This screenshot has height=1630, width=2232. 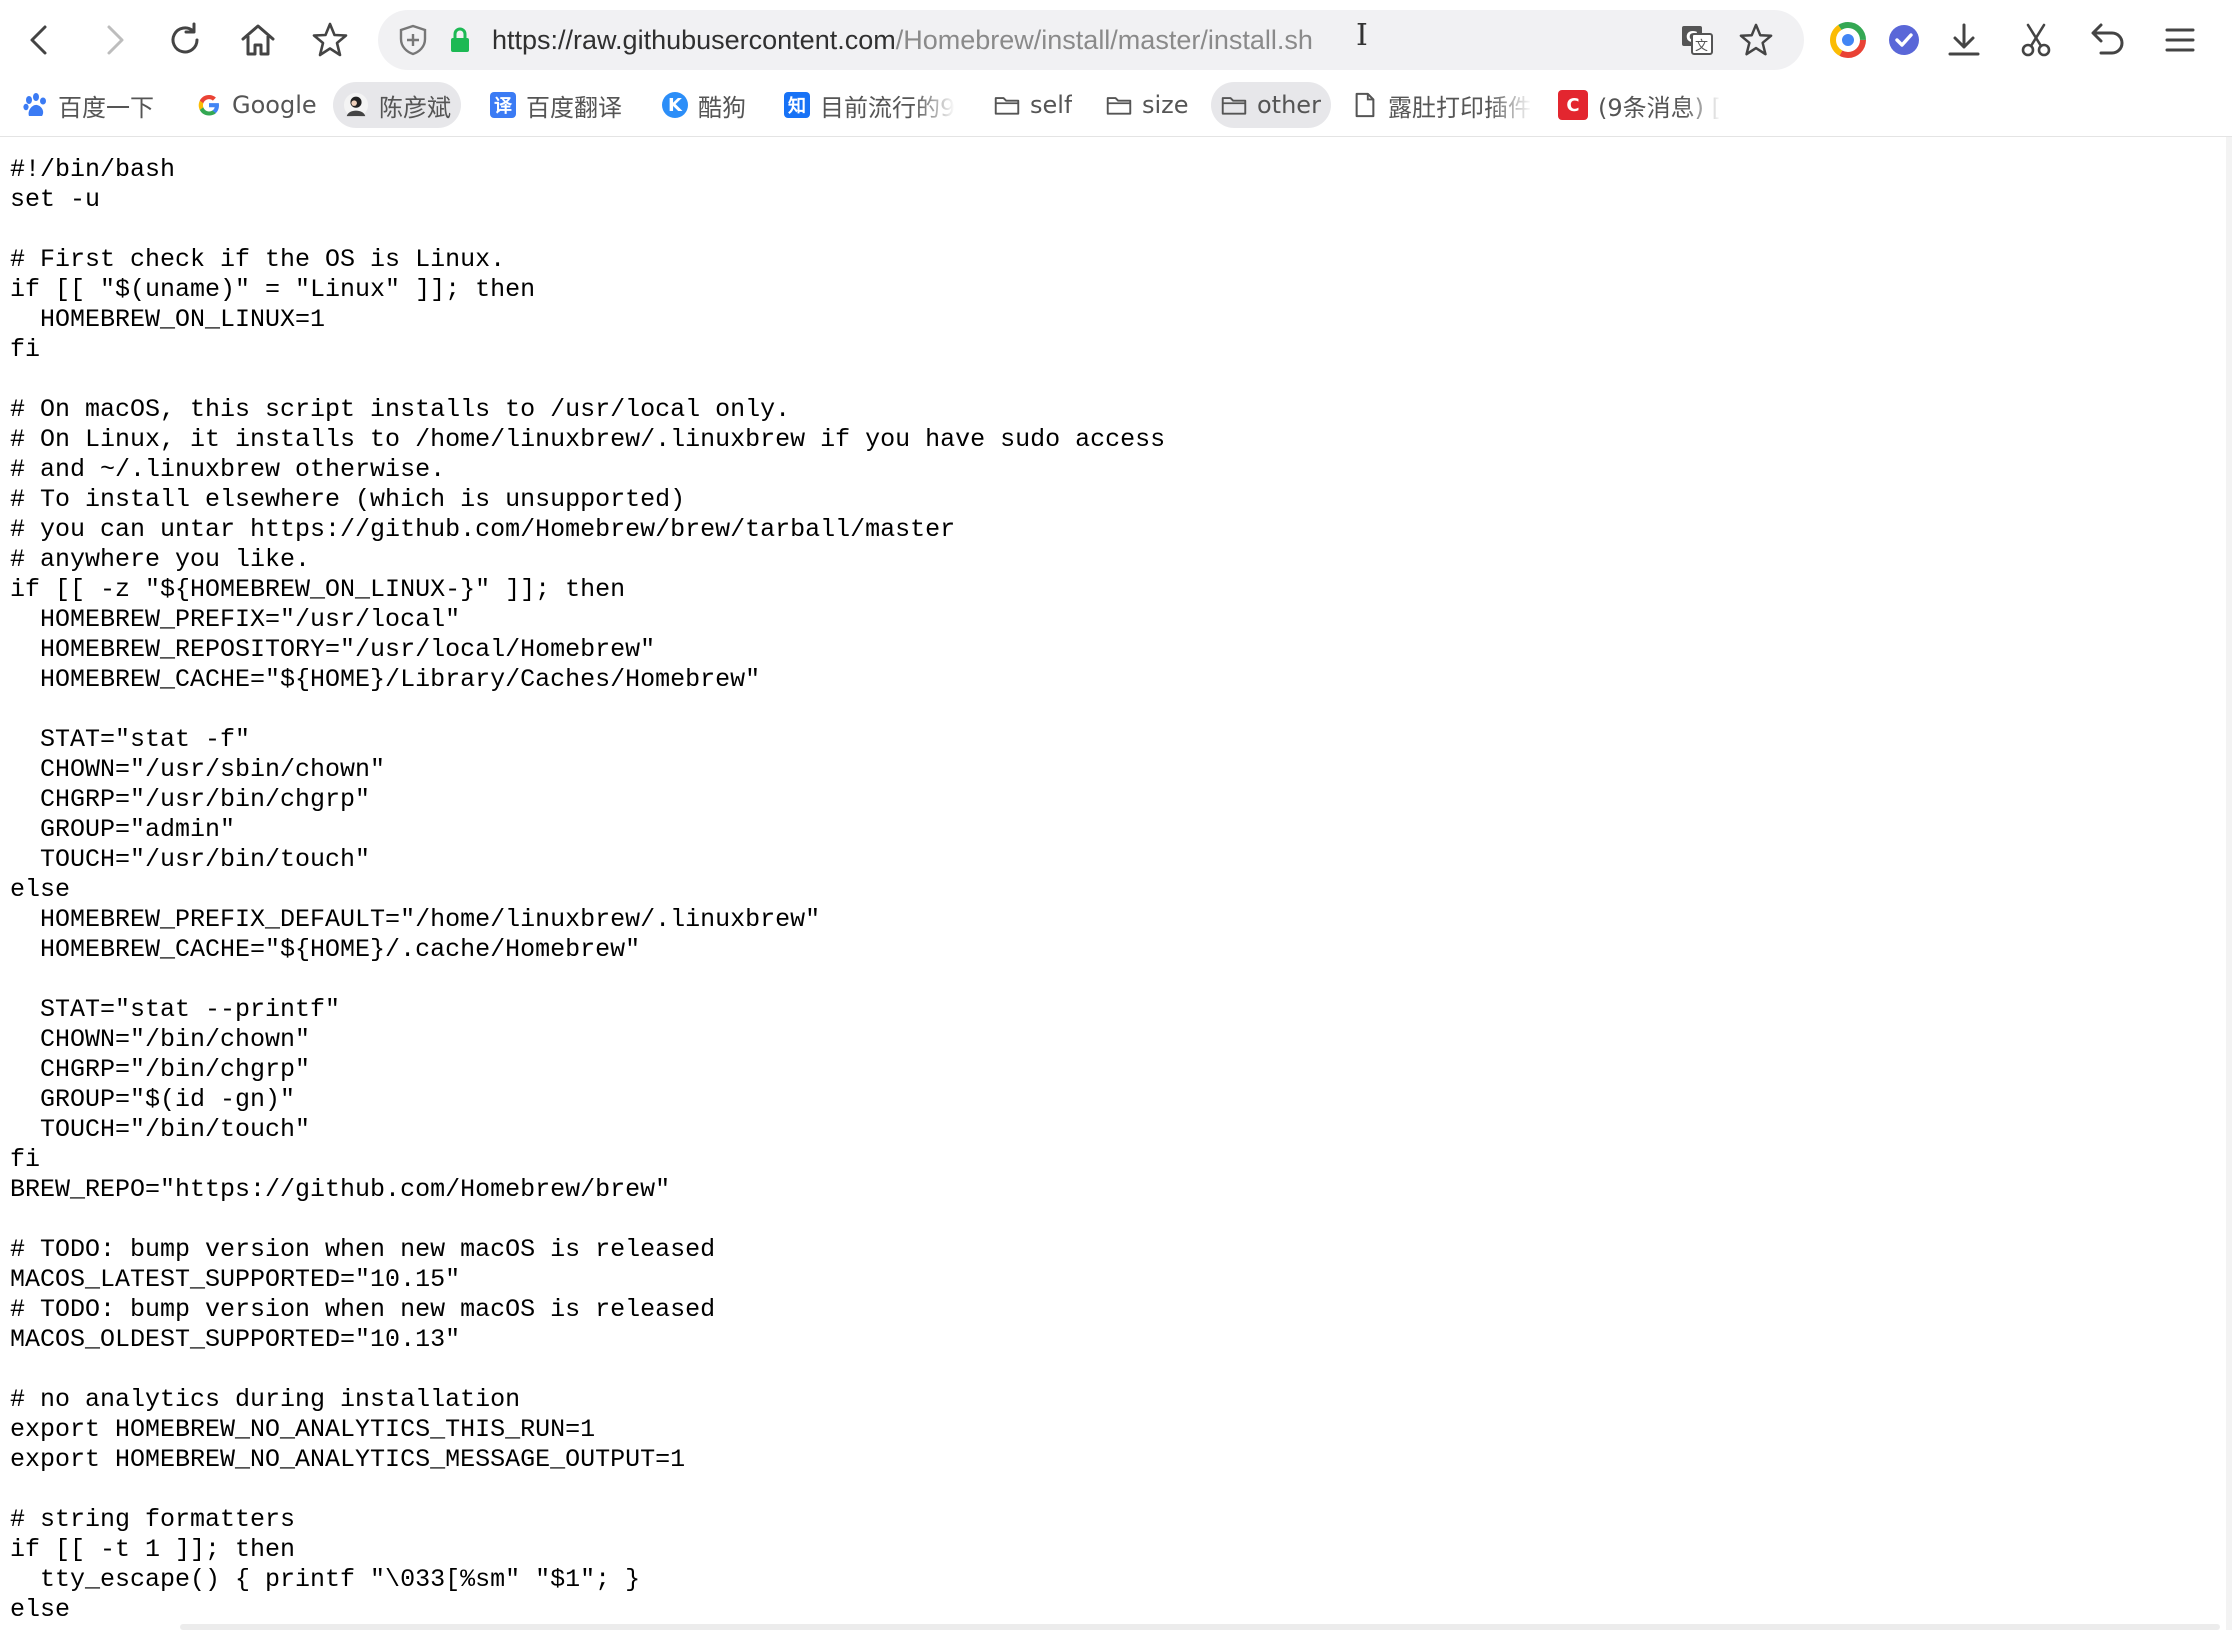 What do you see at coordinates (415, 107) in the screenshot?
I see `bookmark-label: 陈彦斌` at bounding box center [415, 107].